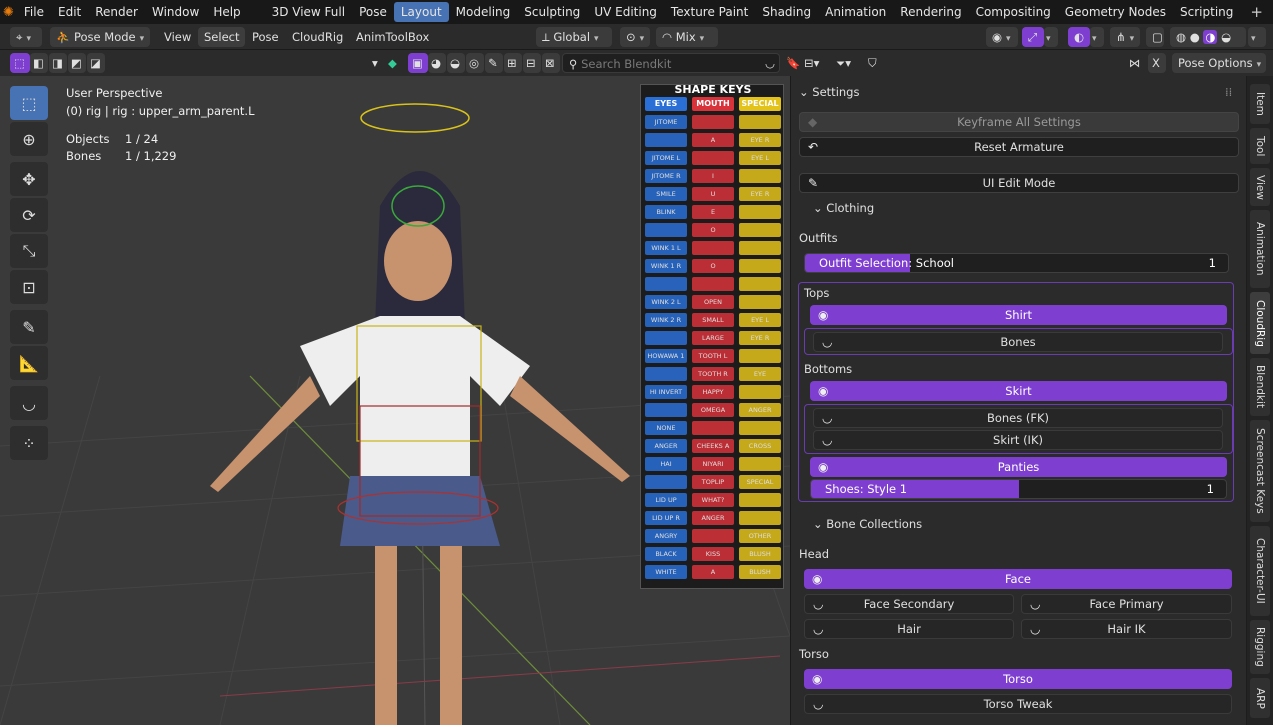 This screenshot has width=1273, height=725. Describe the element at coordinates (100, 37) in the screenshot. I see `mode-selector: ⛹ Pose Mode ▾` at that location.